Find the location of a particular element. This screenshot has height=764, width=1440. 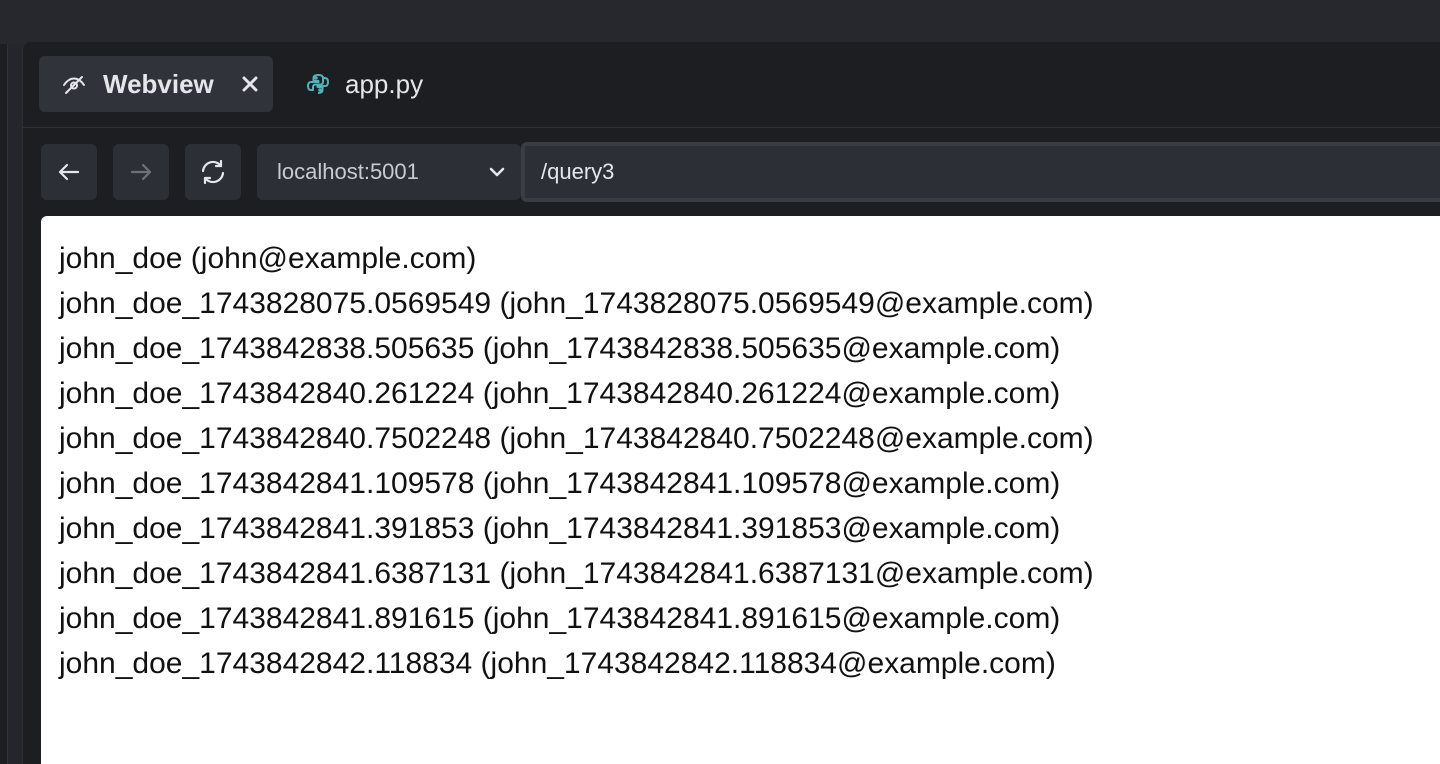

path-field is located at coordinates (980, 172).